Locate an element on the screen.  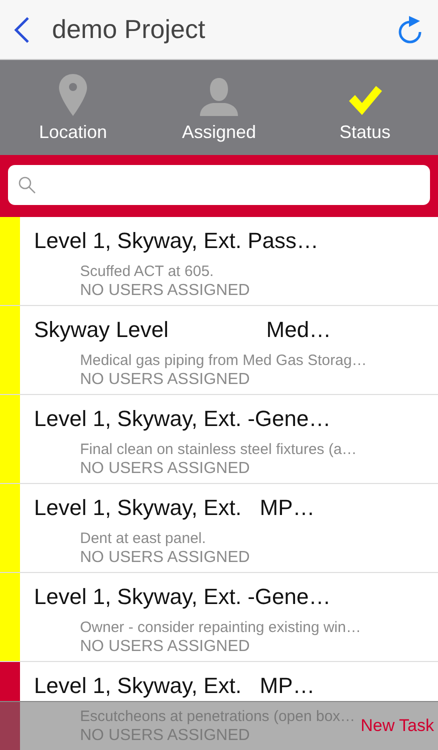
filter-tab: Status is located at coordinates (365, 107).